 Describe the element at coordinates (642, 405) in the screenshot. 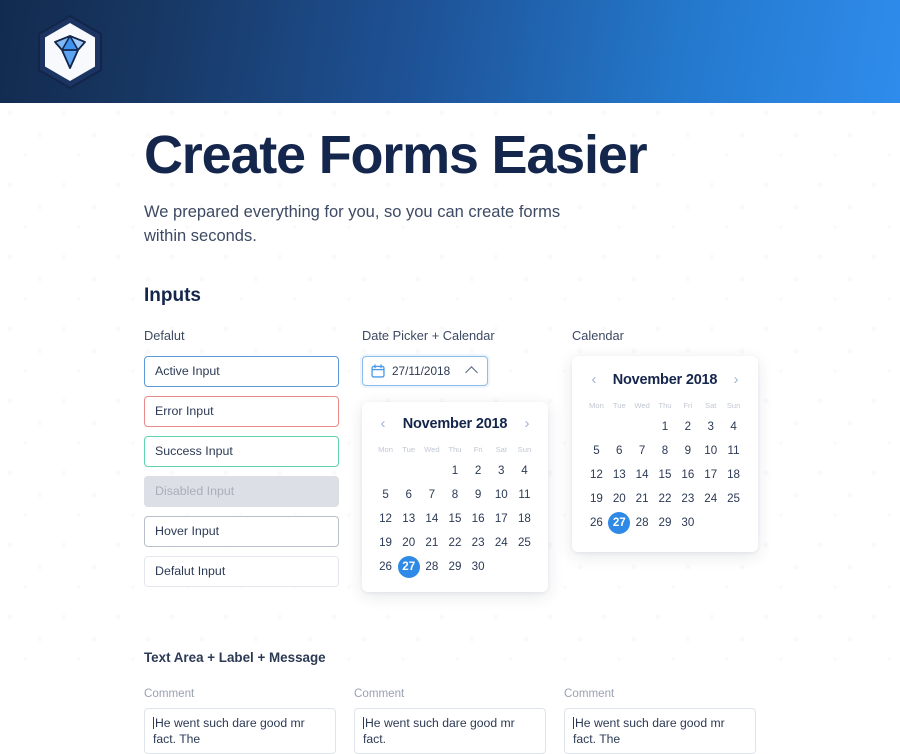

I see `calendar-weekday: Wed` at that location.